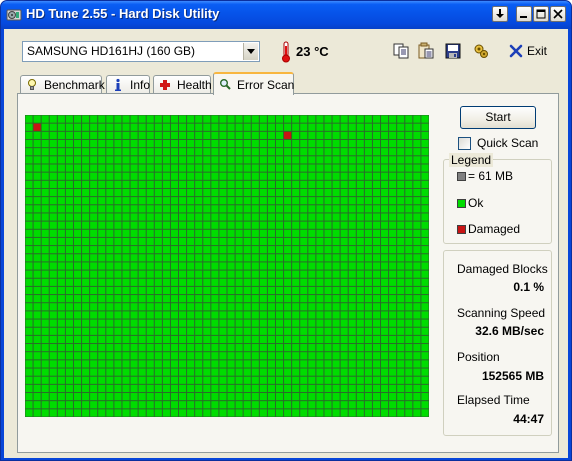 This screenshot has width=572, height=461. Describe the element at coordinates (541, 14) in the screenshot. I see `maximize-button` at that location.